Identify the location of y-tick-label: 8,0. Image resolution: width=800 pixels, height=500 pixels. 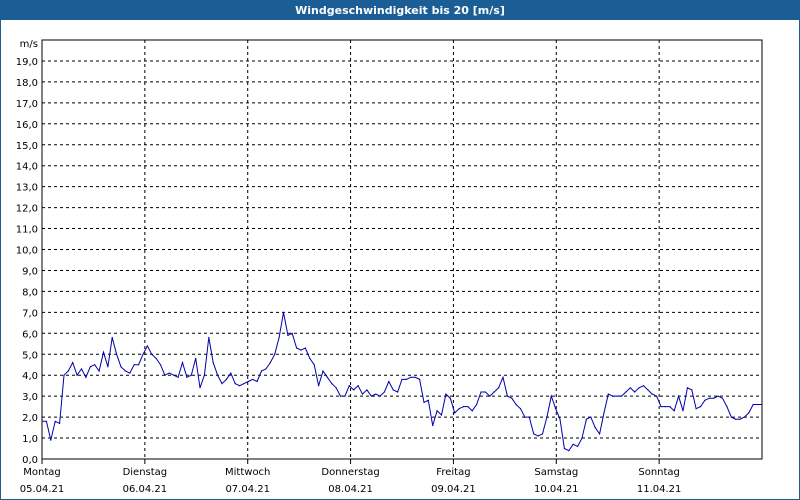
(30, 292).